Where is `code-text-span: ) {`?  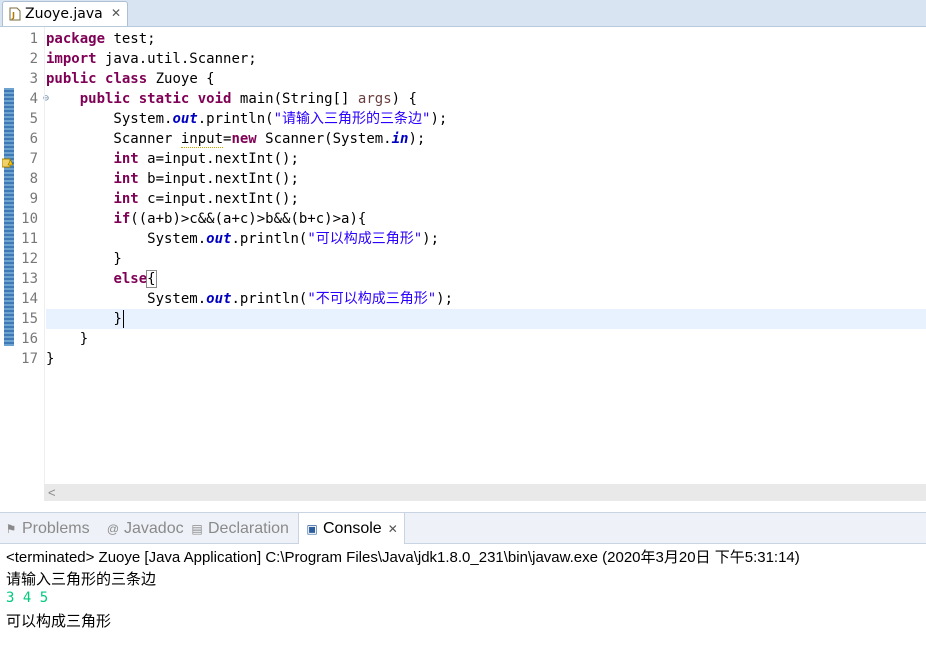 code-text-span: ) { is located at coordinates (404, 99).